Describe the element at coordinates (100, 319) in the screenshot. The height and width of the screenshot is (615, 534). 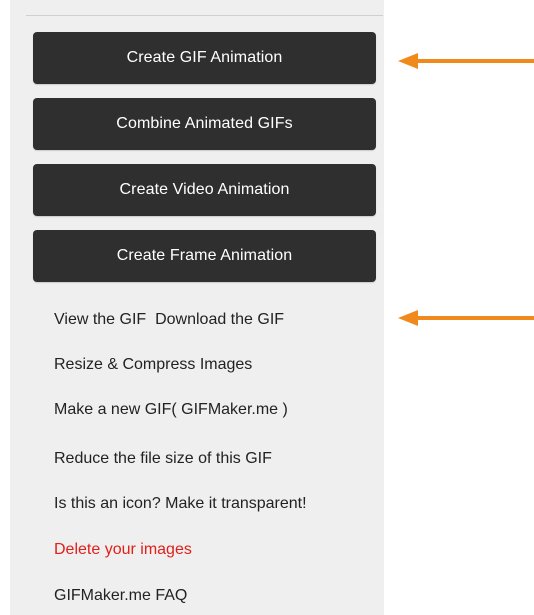
I see `view-gif-link: View the GIF` at that location.